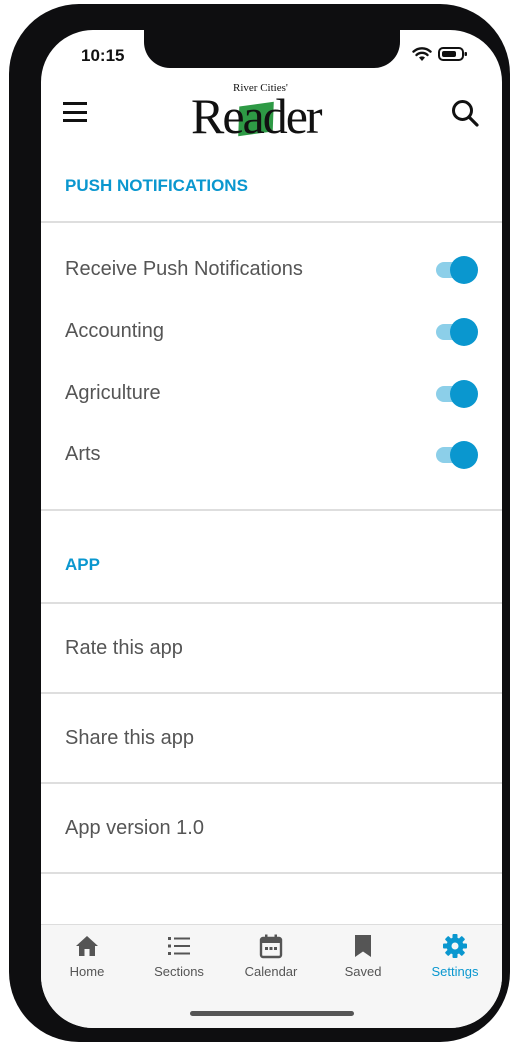 The width and height of the screenshot is (510, 1043). I want to click on status-time: 10:15, so click(103, 55).